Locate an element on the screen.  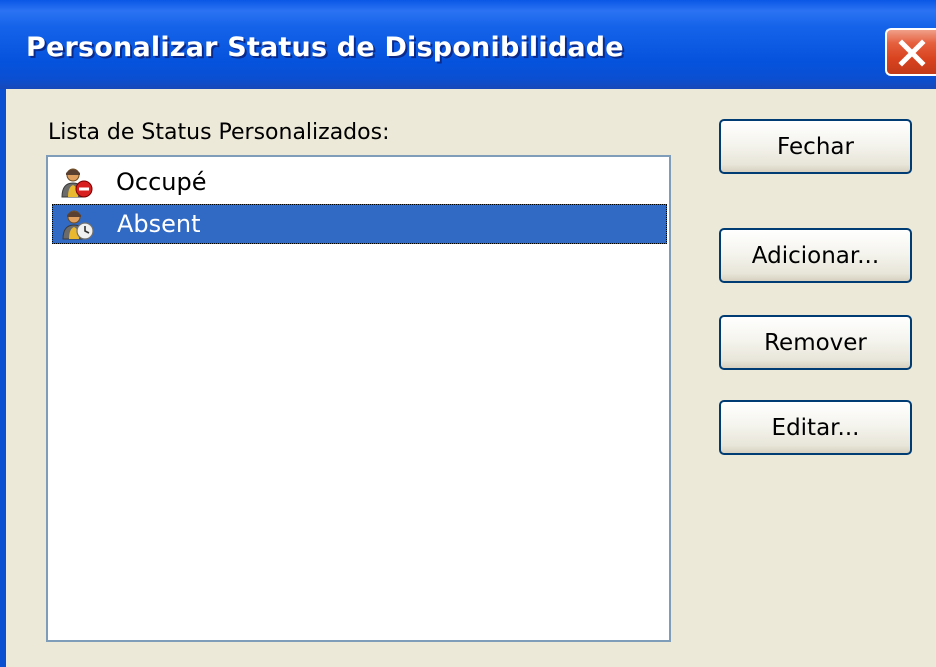
status-list-label: Lista de Status Personalizados: is located at coordinates (219, 132).